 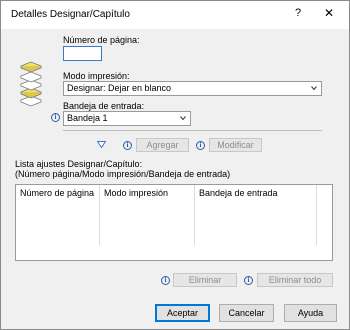 I want to click on column-divider, so click(x=316, y=215).